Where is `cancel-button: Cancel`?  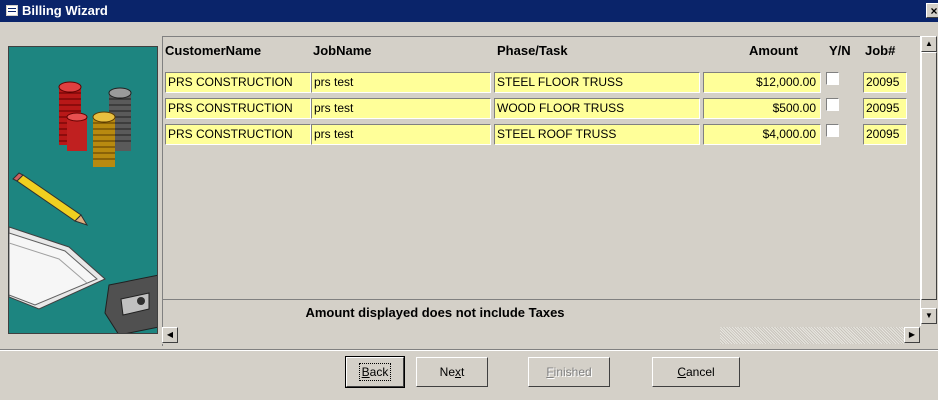 cancel-button: Cancel is located at coordinates (696, 372).